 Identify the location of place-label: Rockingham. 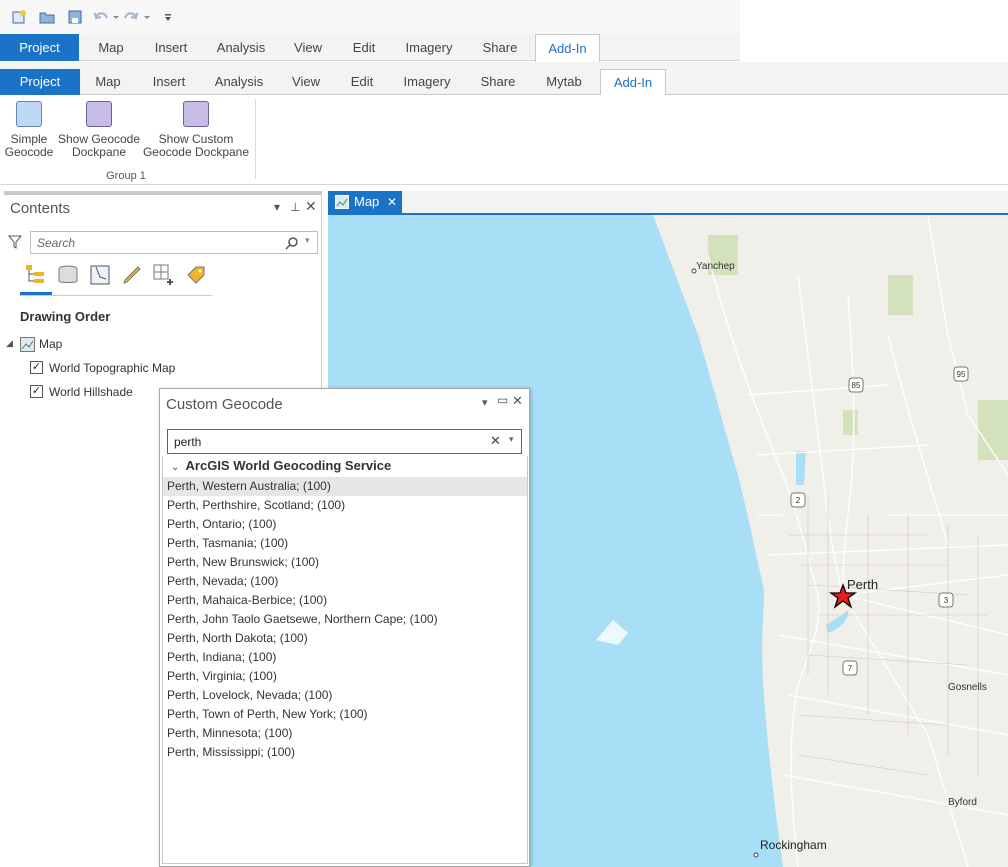
(793, 845).